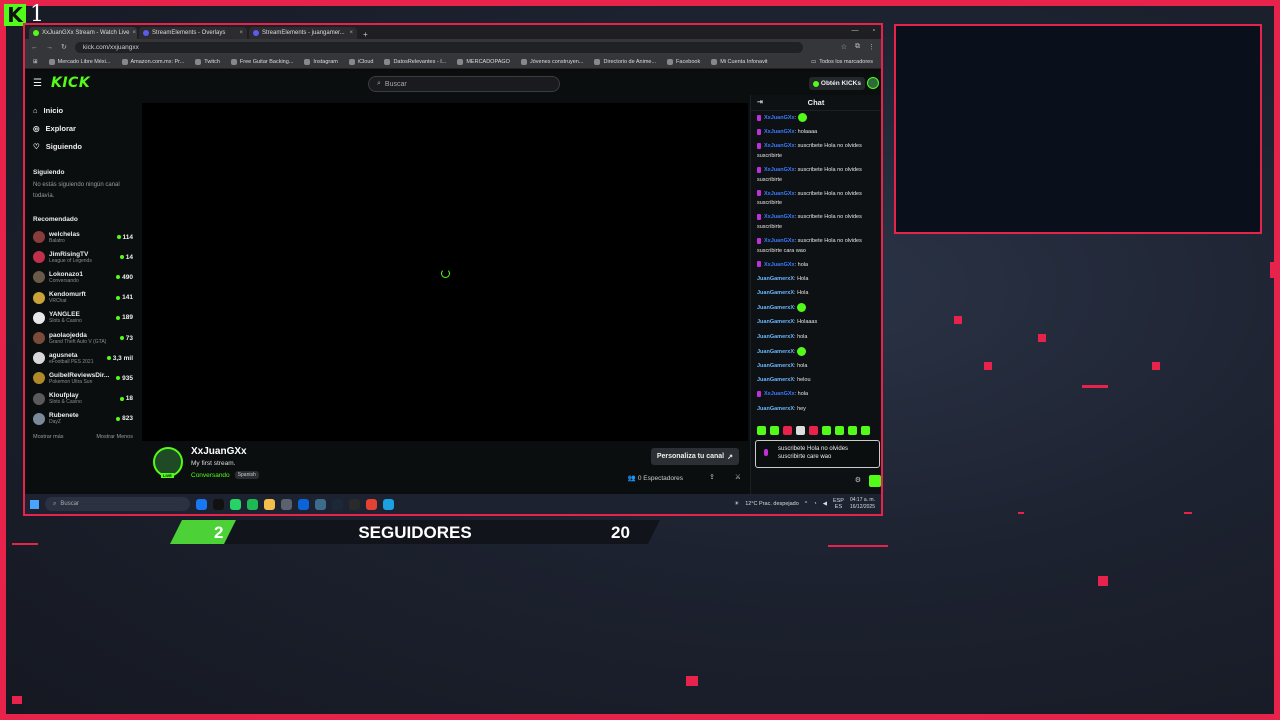 This screenshot has height=720, width=1280. Describe the element at coordinates (873, 83) in the screenshot. I see `user-avatar` at that location.